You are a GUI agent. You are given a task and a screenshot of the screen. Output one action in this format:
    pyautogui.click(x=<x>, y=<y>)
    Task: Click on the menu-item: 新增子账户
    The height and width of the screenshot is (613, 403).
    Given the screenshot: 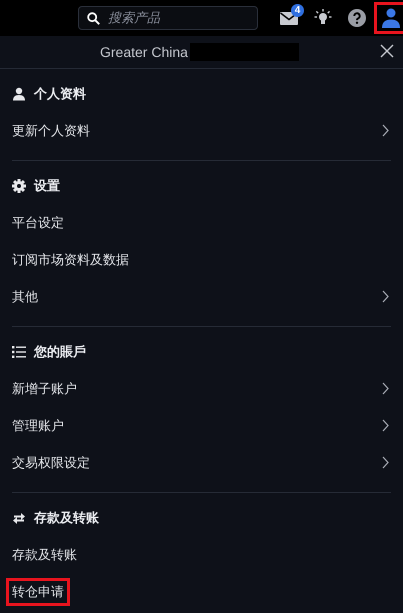 What is the action you would take?
    pyautogui.click(x=44, y=389)
    